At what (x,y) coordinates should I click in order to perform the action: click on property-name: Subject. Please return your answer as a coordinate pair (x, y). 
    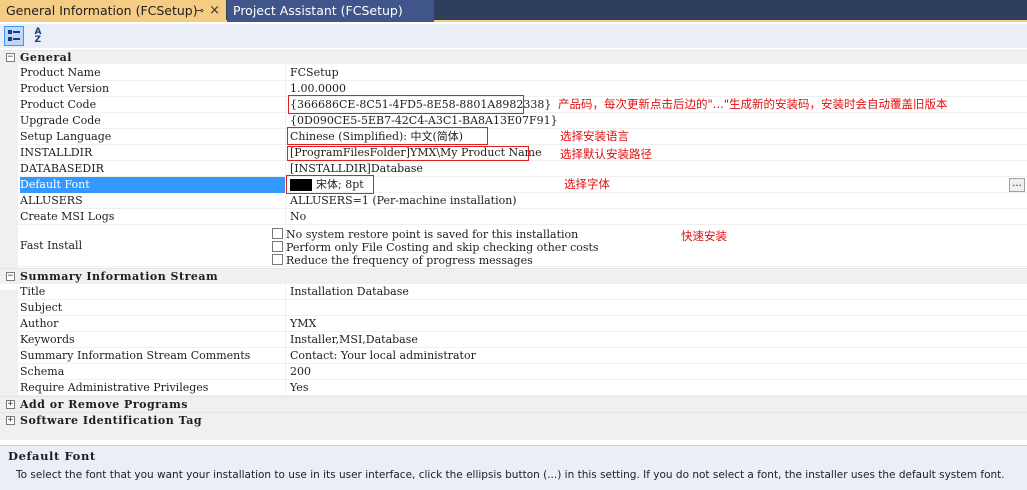
    Looking at the image, I should click on (153, 308).